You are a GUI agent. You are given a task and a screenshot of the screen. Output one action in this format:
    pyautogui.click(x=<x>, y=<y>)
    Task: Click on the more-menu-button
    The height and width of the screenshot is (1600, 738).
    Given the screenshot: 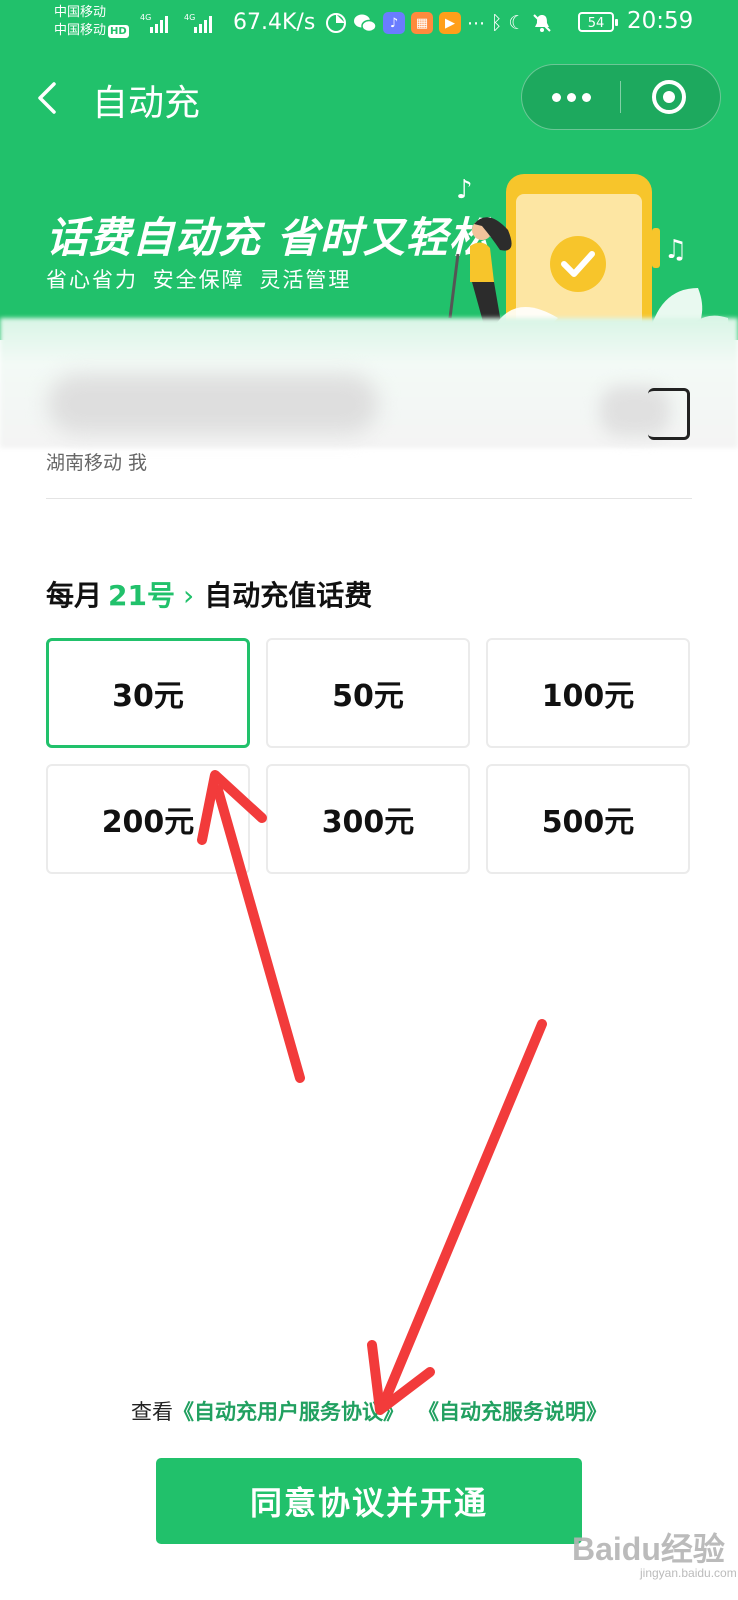 What is the action you would take?
    pyautogui.click(x=571, y=97)
    